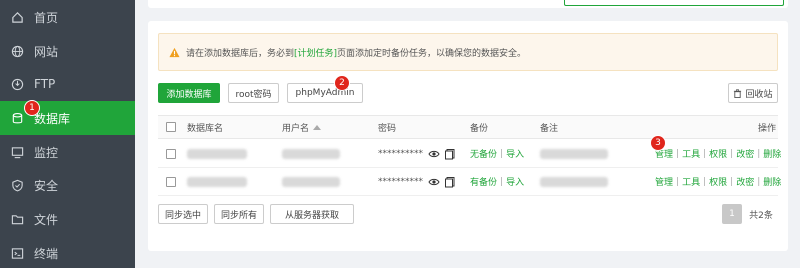 The height and width of the screenshot is (268, 800). What do you see at coordinates (46, 253) in the screenshot?
I see `sidebar-item-label: 终端` at bounding box center [46, 253].